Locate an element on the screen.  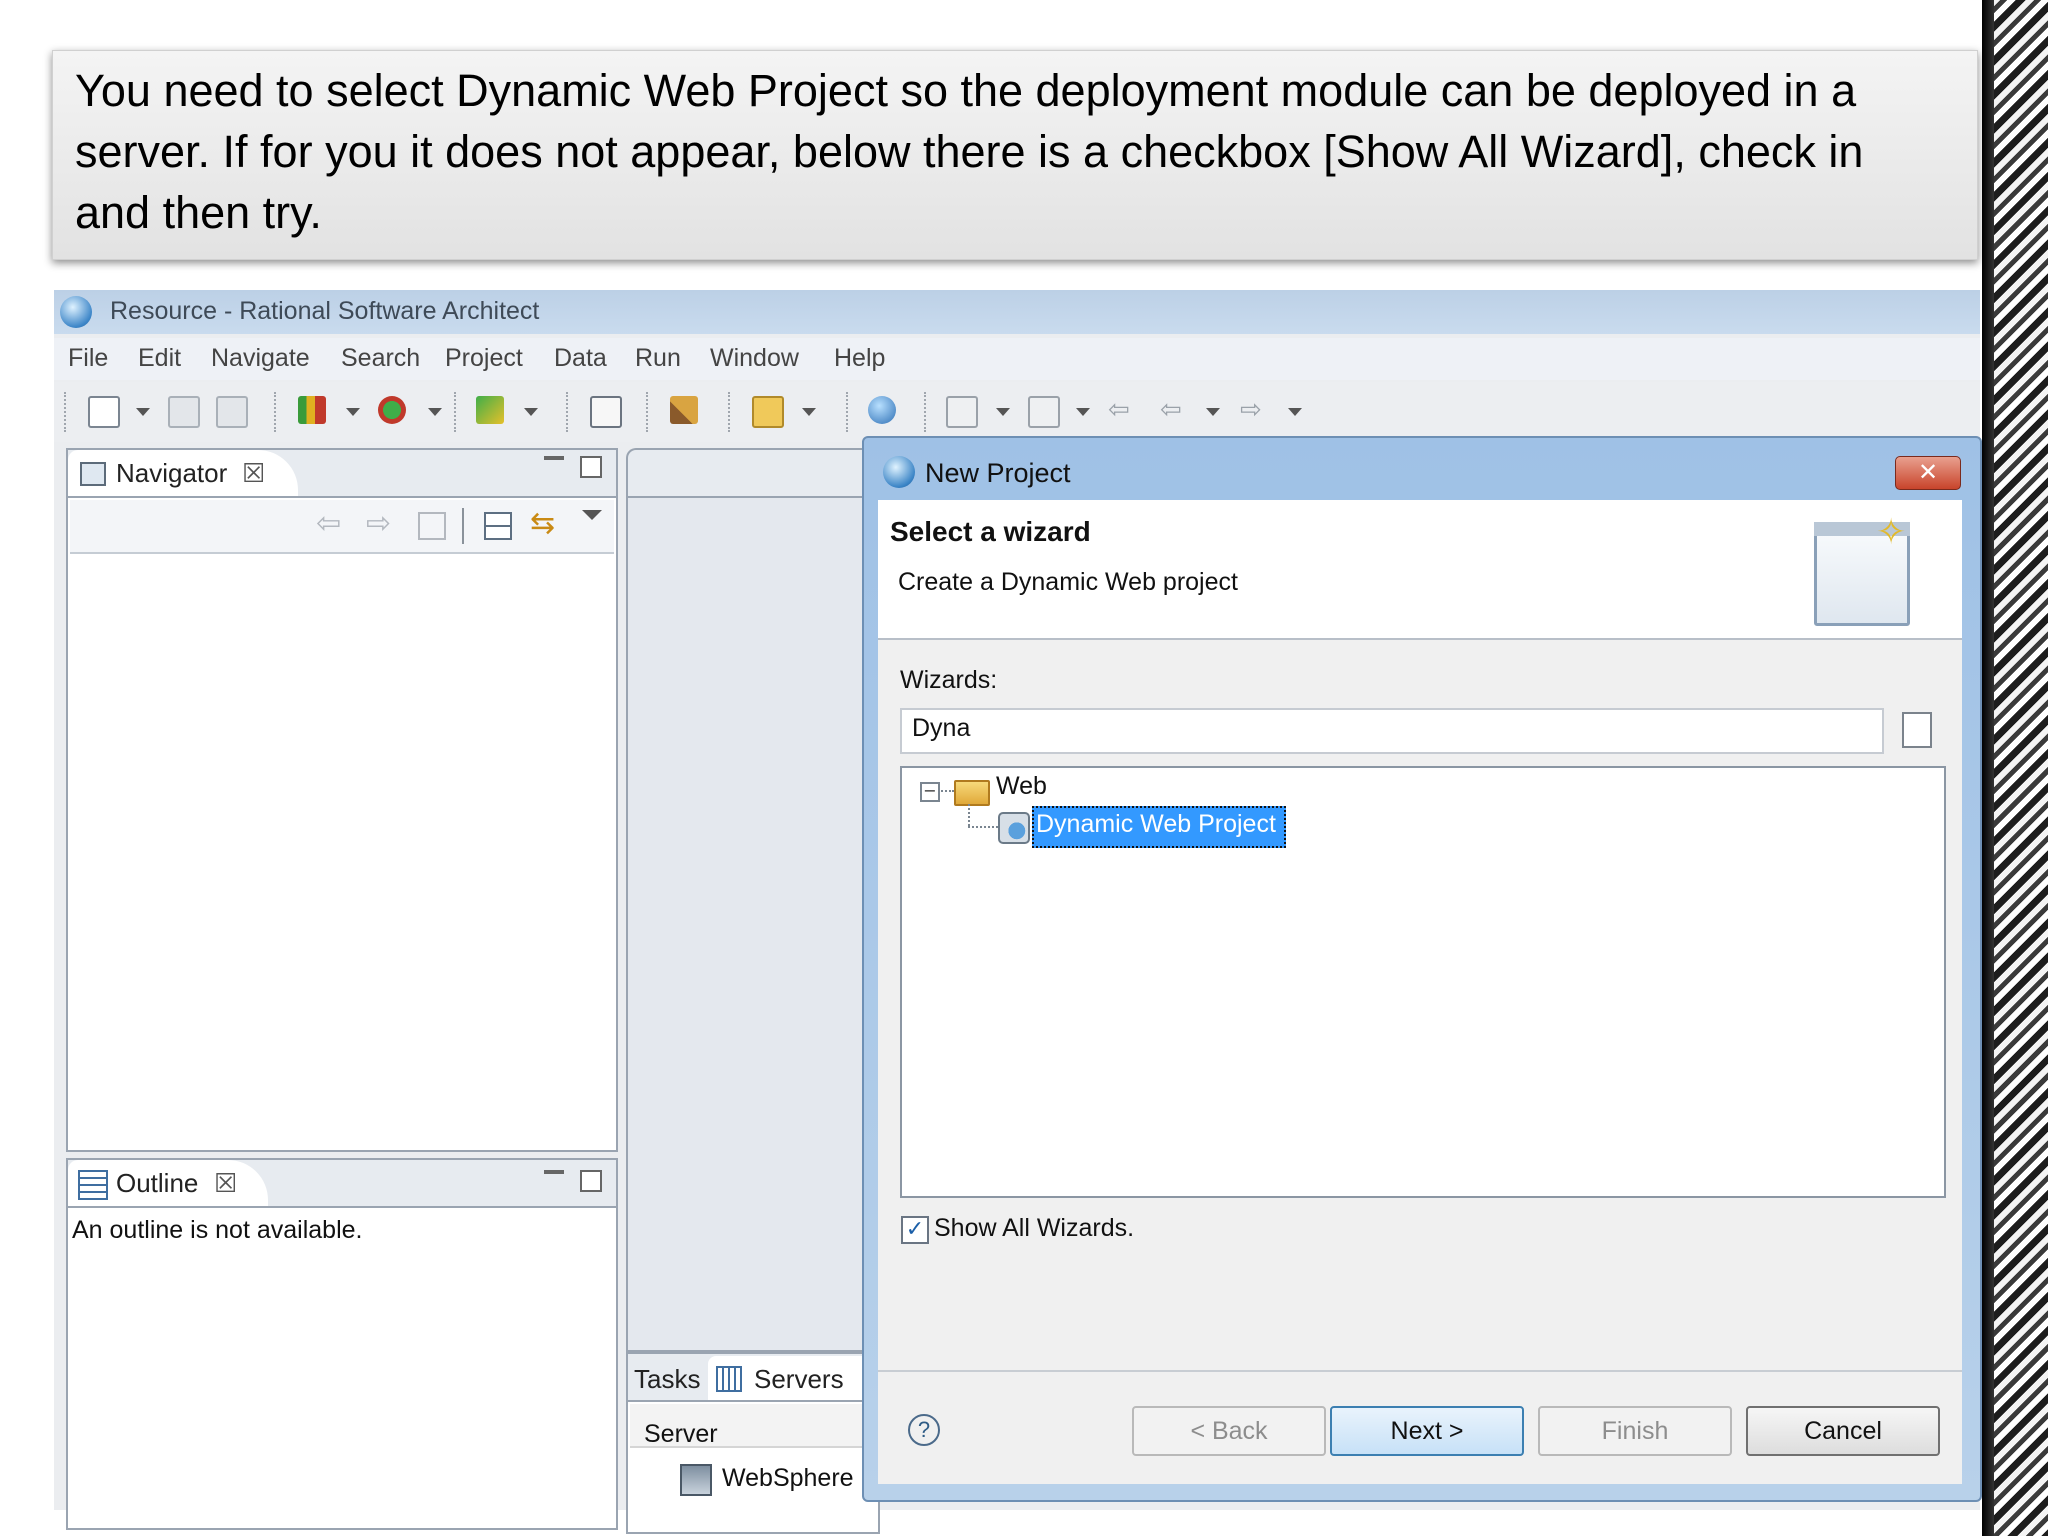
document-icon is located at coordinates (606, 412).